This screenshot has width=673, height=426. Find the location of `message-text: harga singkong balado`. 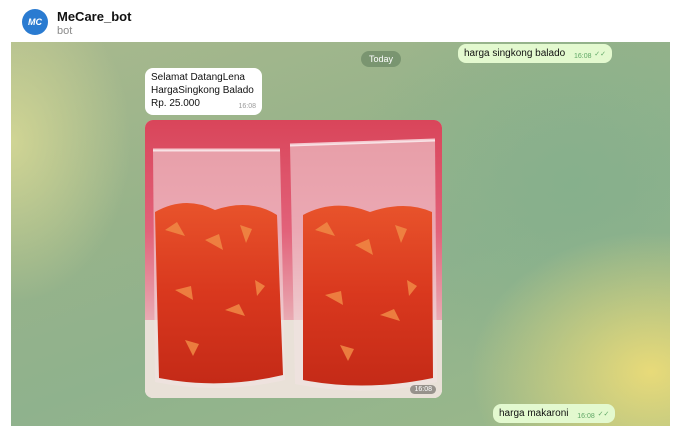

message-text: harga singkong balado is located at coordinates (515, 53).